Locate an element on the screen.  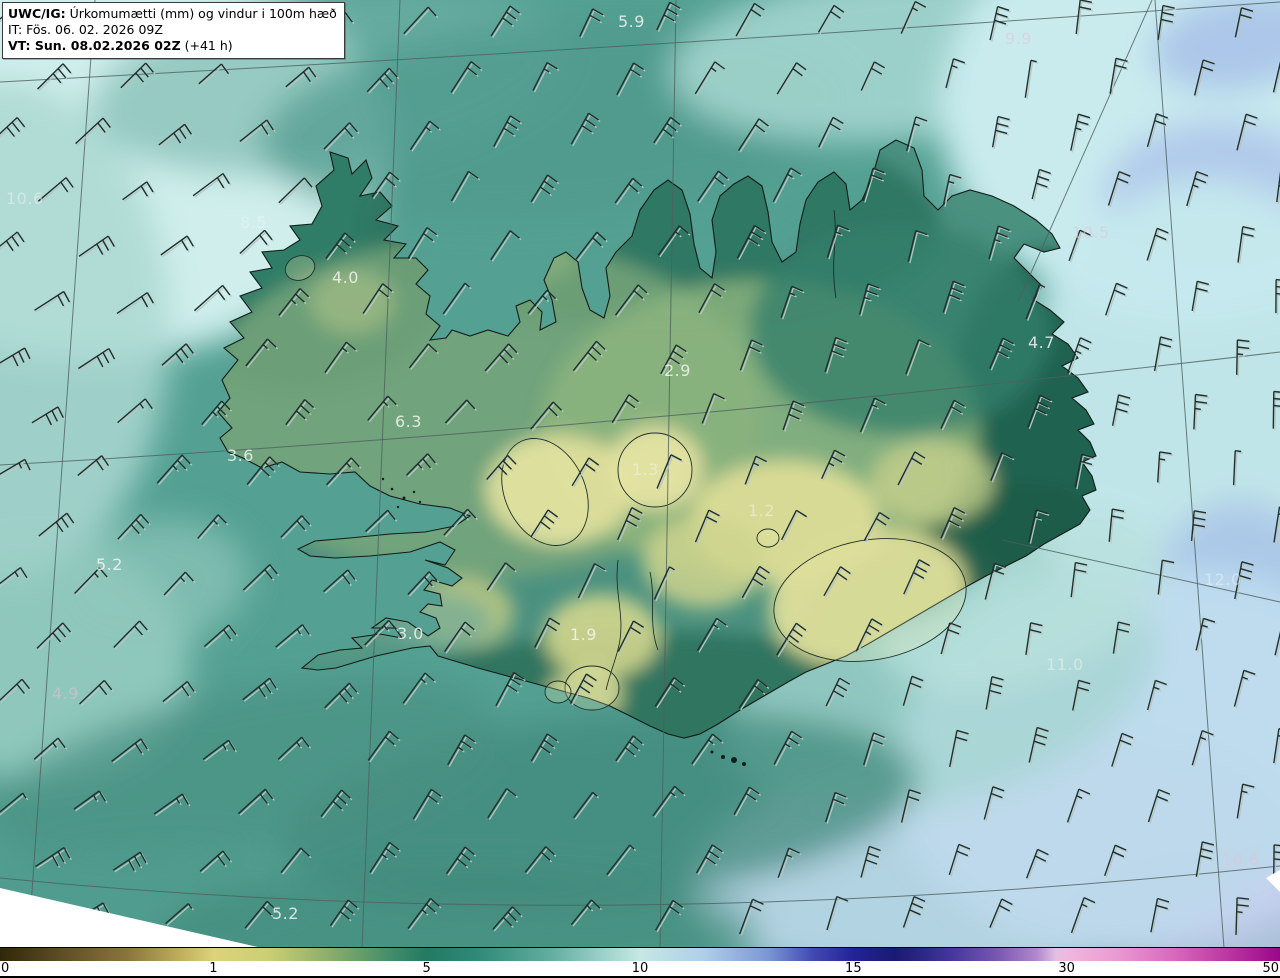
contour-label: 4.0 is located at coordinates (345, 277).